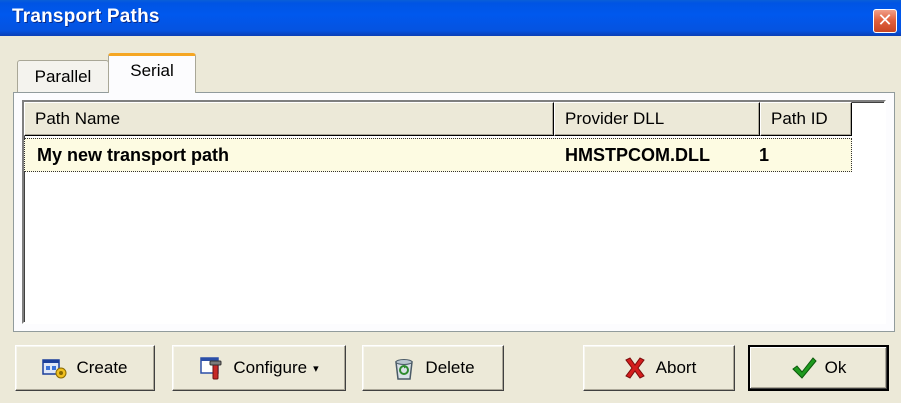 The width and height of the screenshot is (901, 403). What do you see at coordinates (404, 369) in the screenshot?
I see `recycle-bin-icon` at bounding box center [404, 369].